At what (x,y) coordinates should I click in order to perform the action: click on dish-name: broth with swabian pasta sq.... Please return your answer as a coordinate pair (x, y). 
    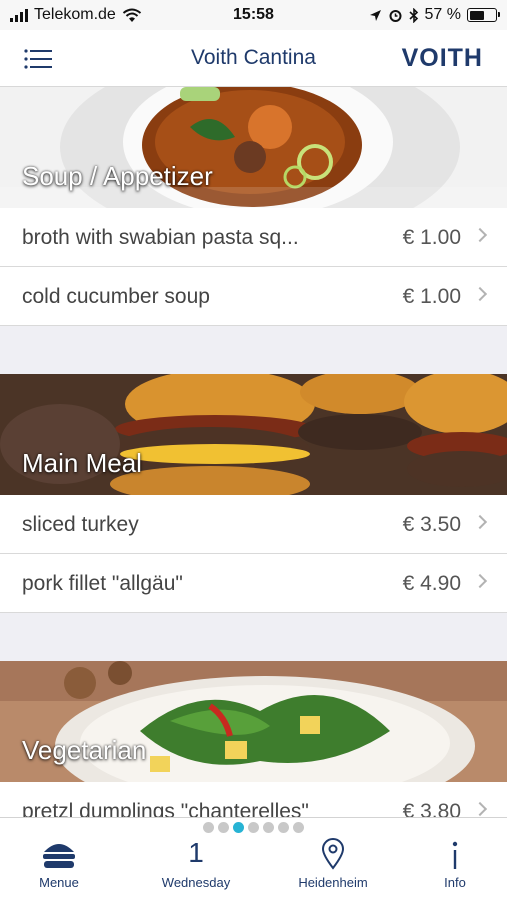
    Looking at the image, I should click on (160, 237).